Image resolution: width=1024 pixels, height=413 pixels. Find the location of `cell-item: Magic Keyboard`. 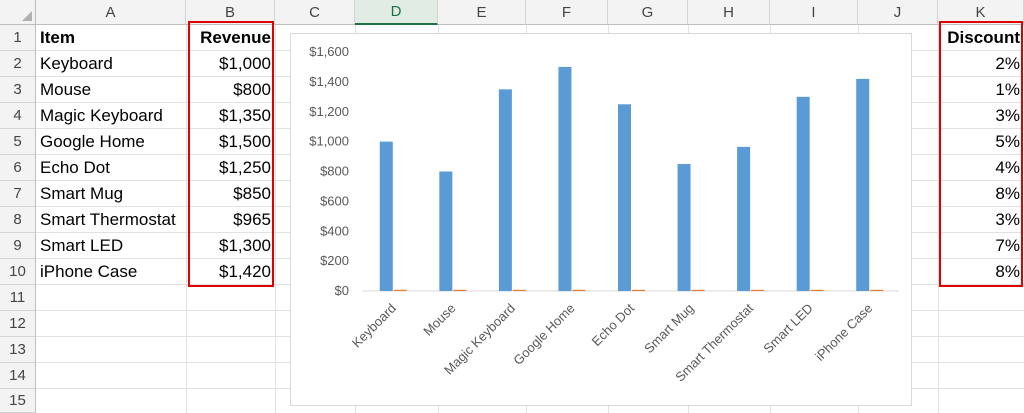

cell-item: Magic Keyboard is located at coordinates (111, 116).